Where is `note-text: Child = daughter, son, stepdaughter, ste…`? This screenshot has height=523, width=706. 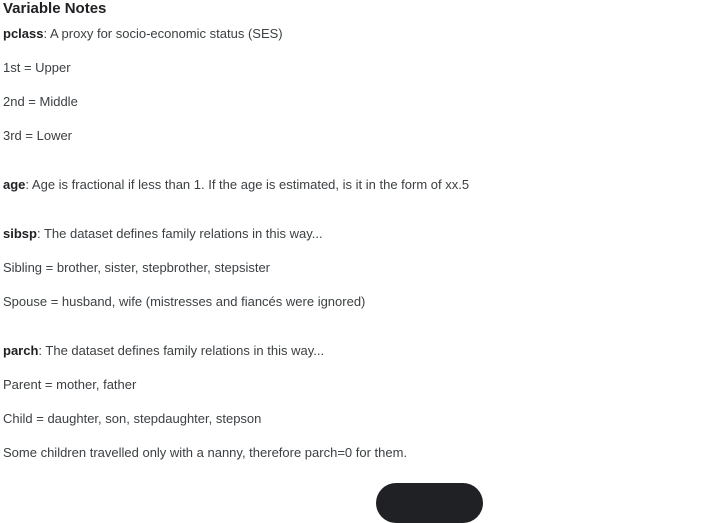 note-text: Child = daughter, son, stepdaughter, ste… is located at coordinates (132, 418).